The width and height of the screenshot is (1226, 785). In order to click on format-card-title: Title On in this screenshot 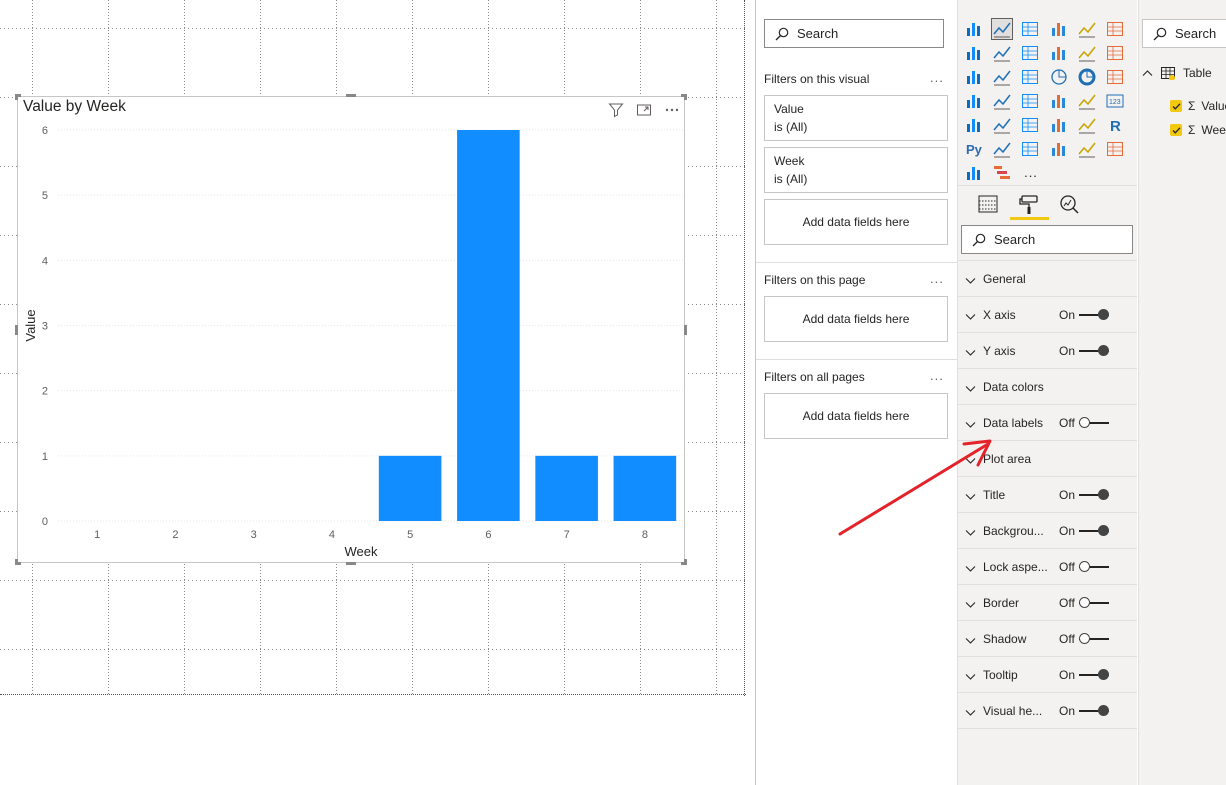, I will do `click(1047, 494)`.